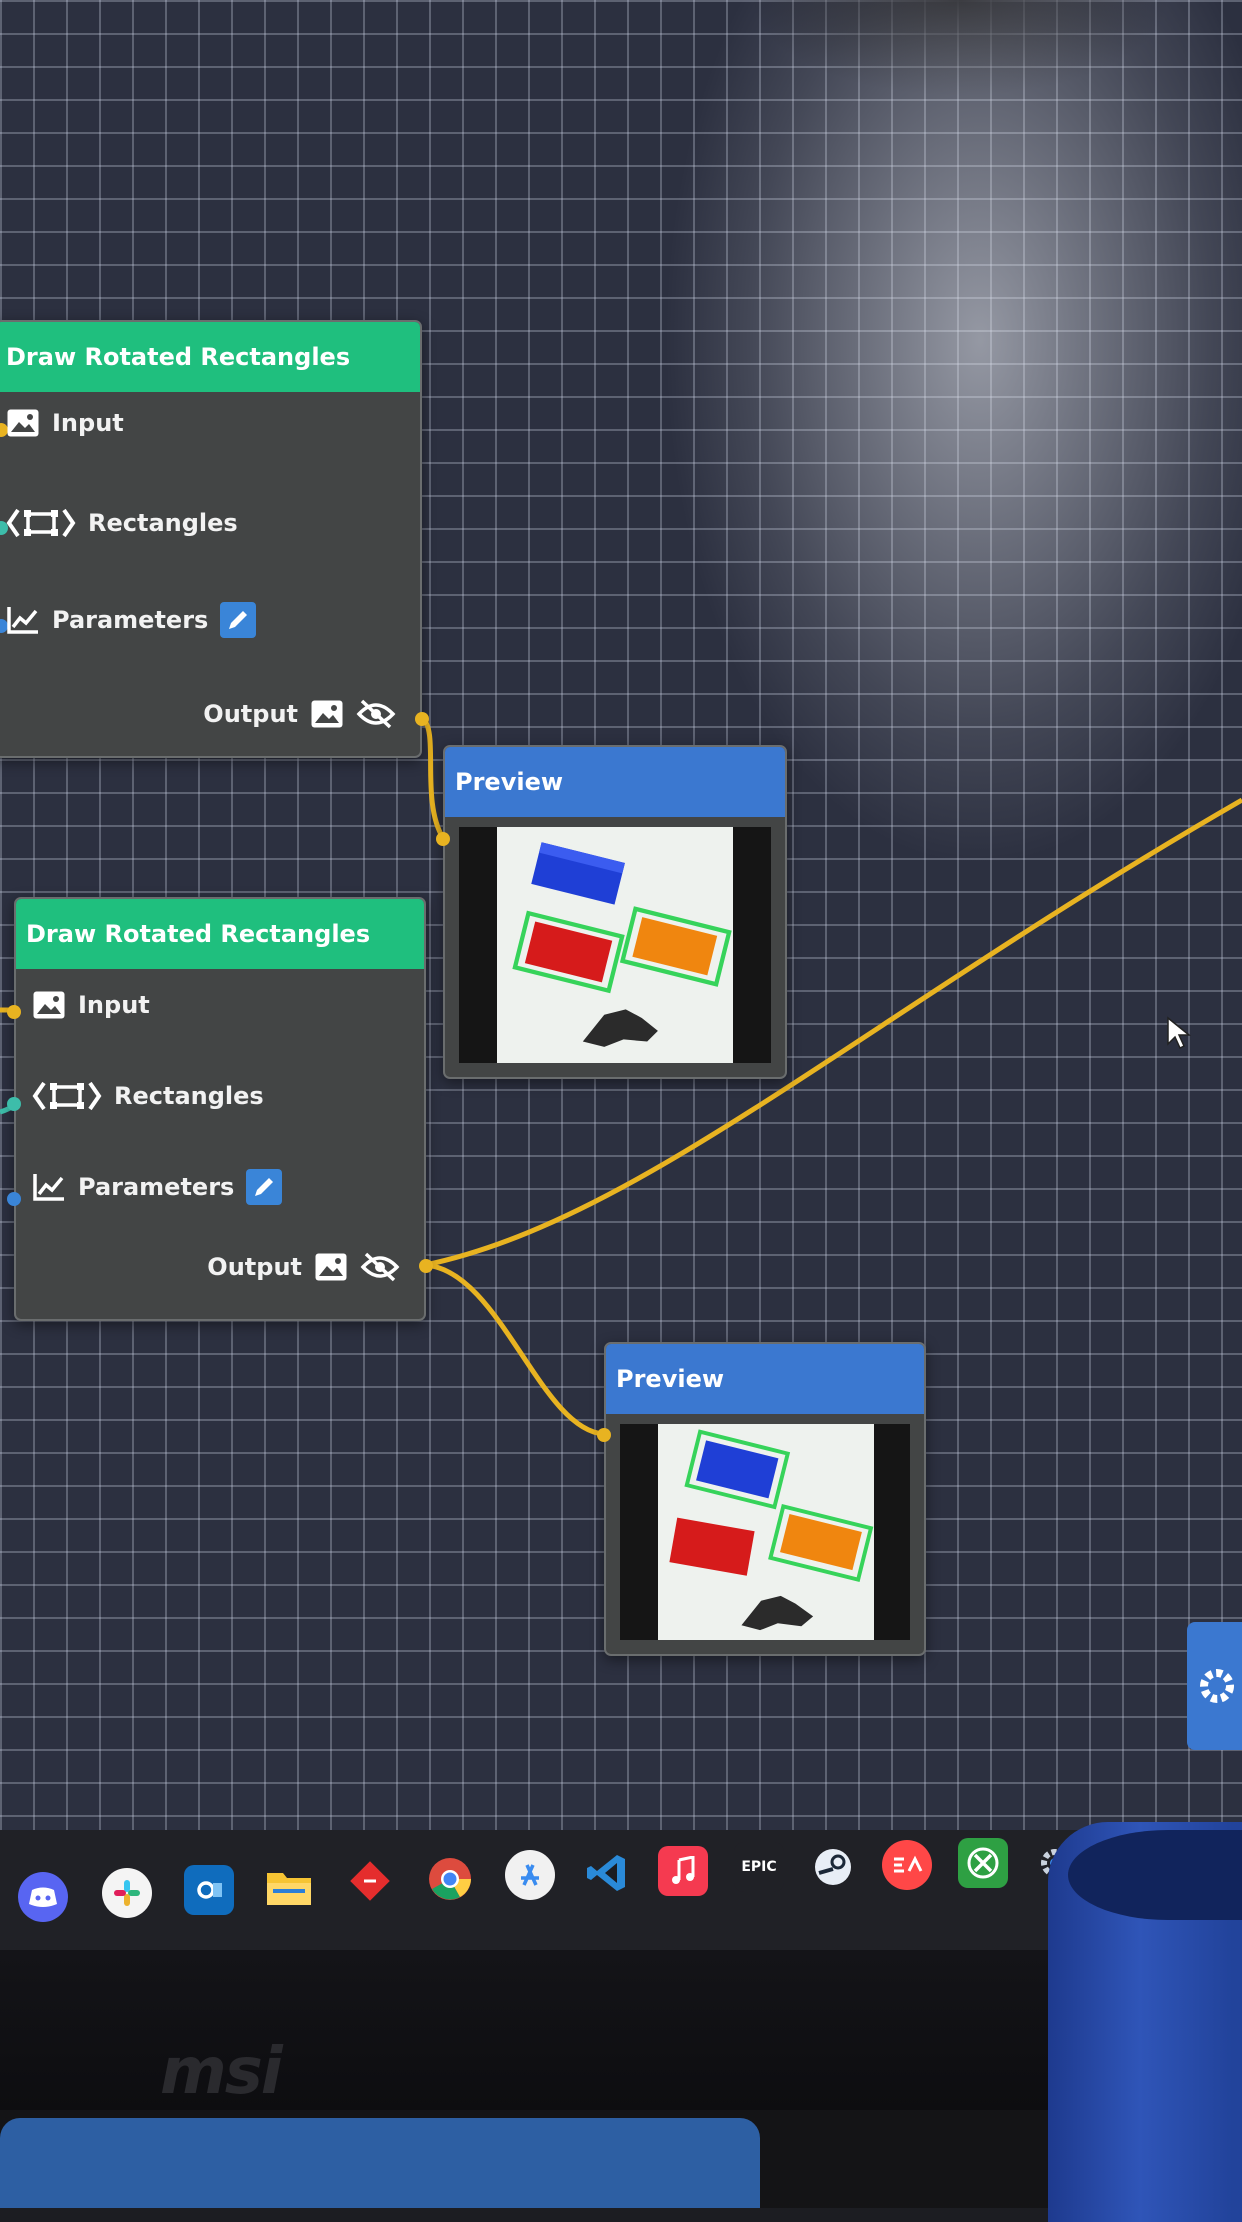 The image size is (1242, 2222). Describe the element at coordinates (907, 1865) in the screenshot. I see `ea-icon` at that location.